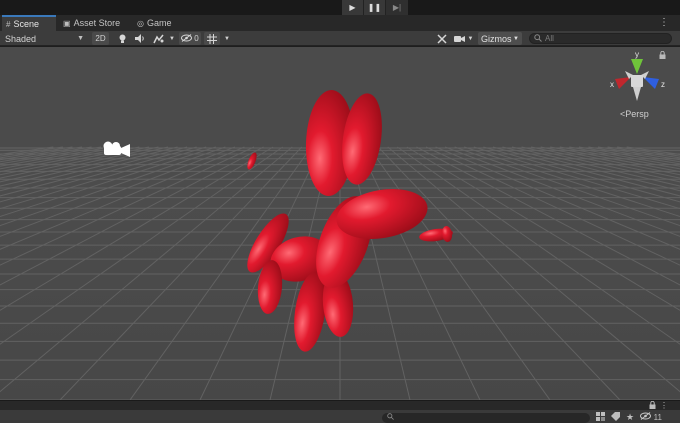 This screenshot has height=423, width=680. Describe the element at coordinates (196, 38) in the screenshot. I see `hidden-objects-count: 0` at that location.